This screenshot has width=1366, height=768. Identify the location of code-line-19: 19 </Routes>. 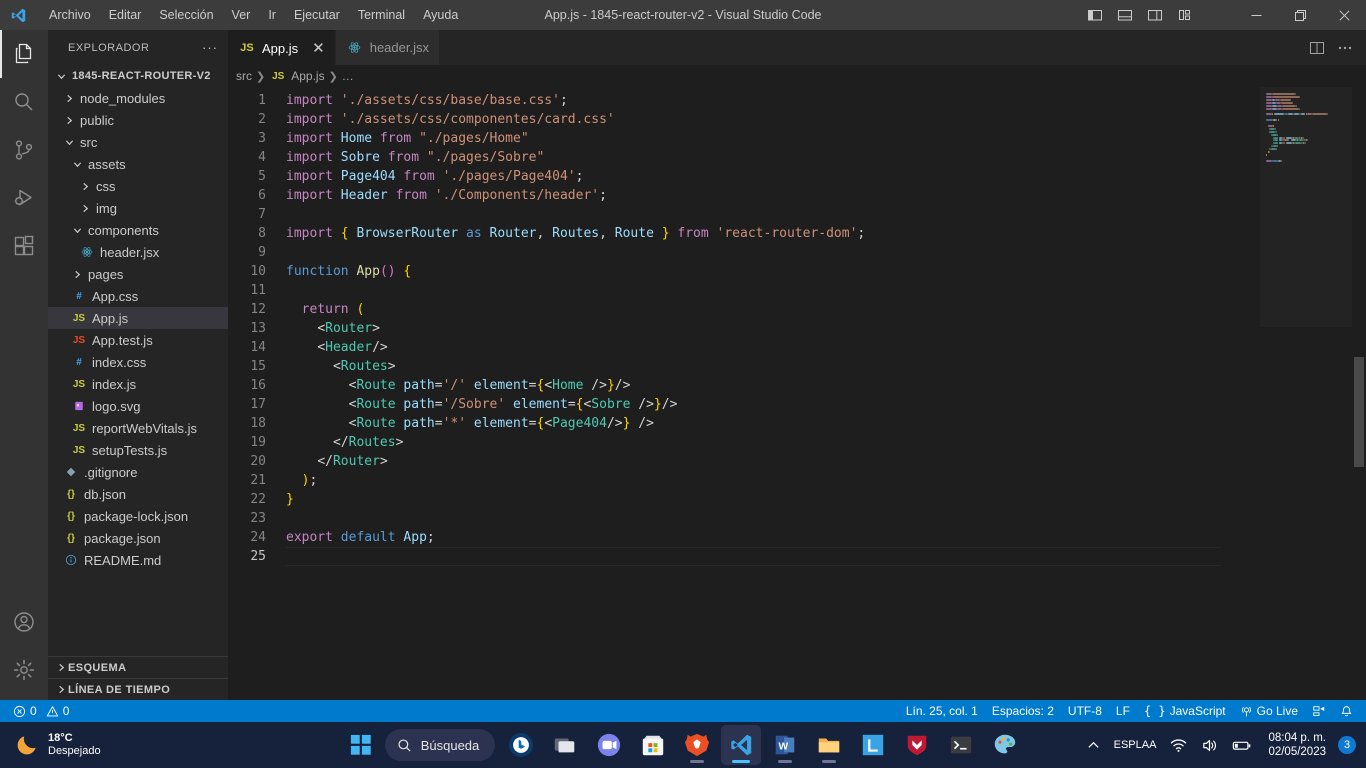
(797, 442).